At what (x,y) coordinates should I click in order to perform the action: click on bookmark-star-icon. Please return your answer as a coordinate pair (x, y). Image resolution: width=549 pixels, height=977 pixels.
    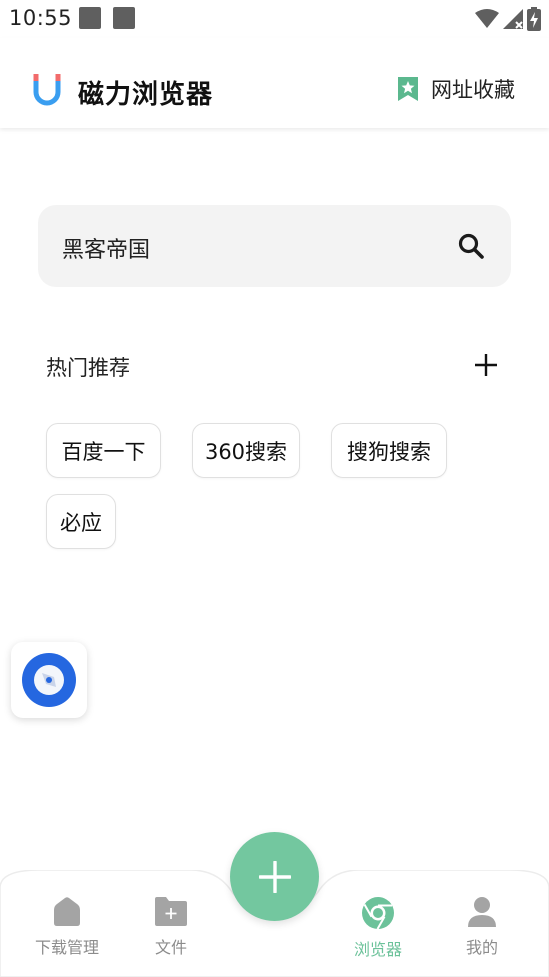
    Looking at the image, I should click on (408, 89).